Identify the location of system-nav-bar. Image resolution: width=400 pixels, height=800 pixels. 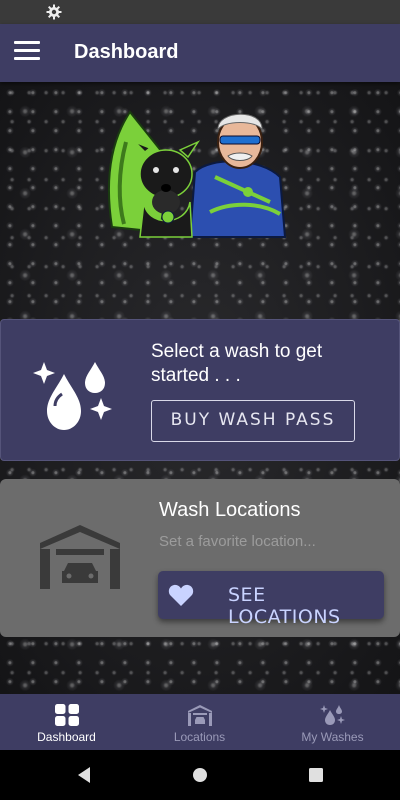
(200, 775).